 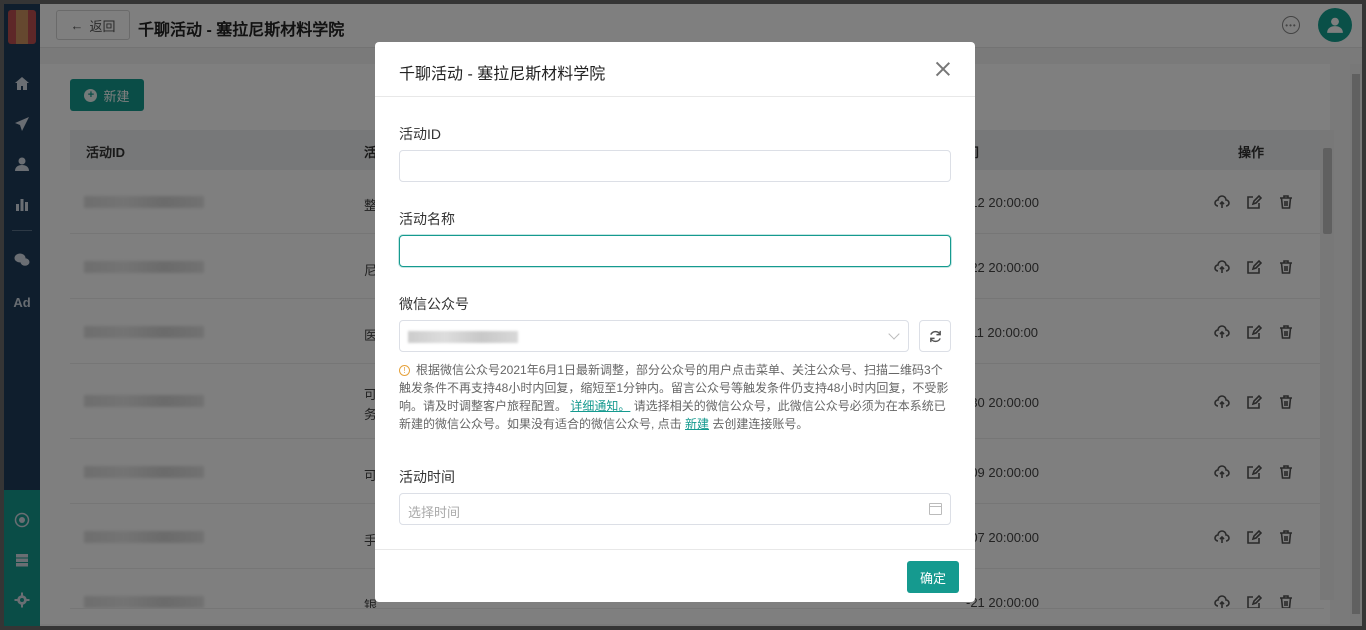 I want to click on refresh-icon, so click(x=935, y=336).